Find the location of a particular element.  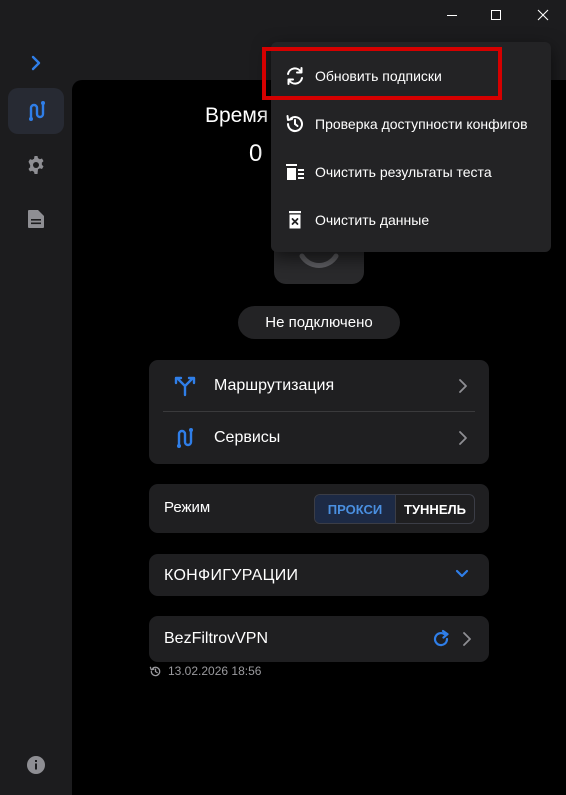

maximize-icon is located at coordinates (496, 15).